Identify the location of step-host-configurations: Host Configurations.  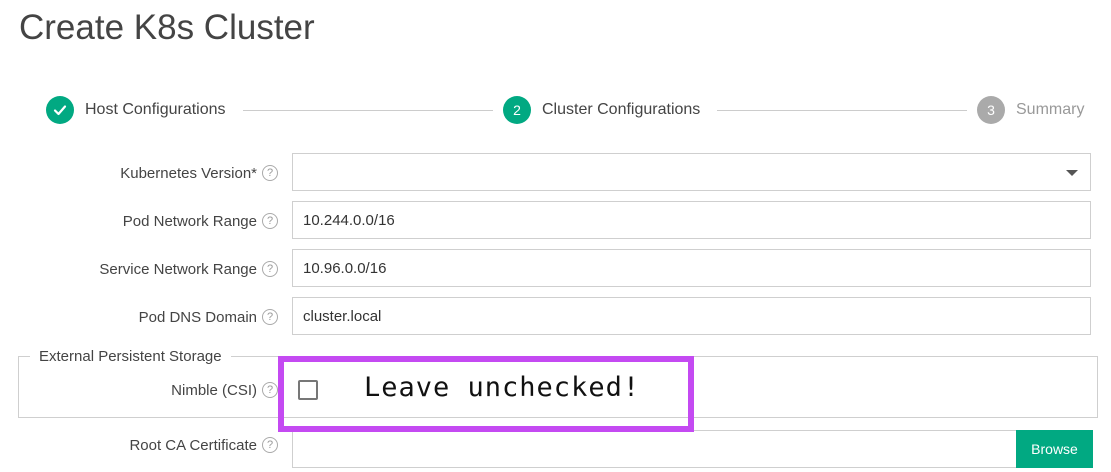
(136, 110).